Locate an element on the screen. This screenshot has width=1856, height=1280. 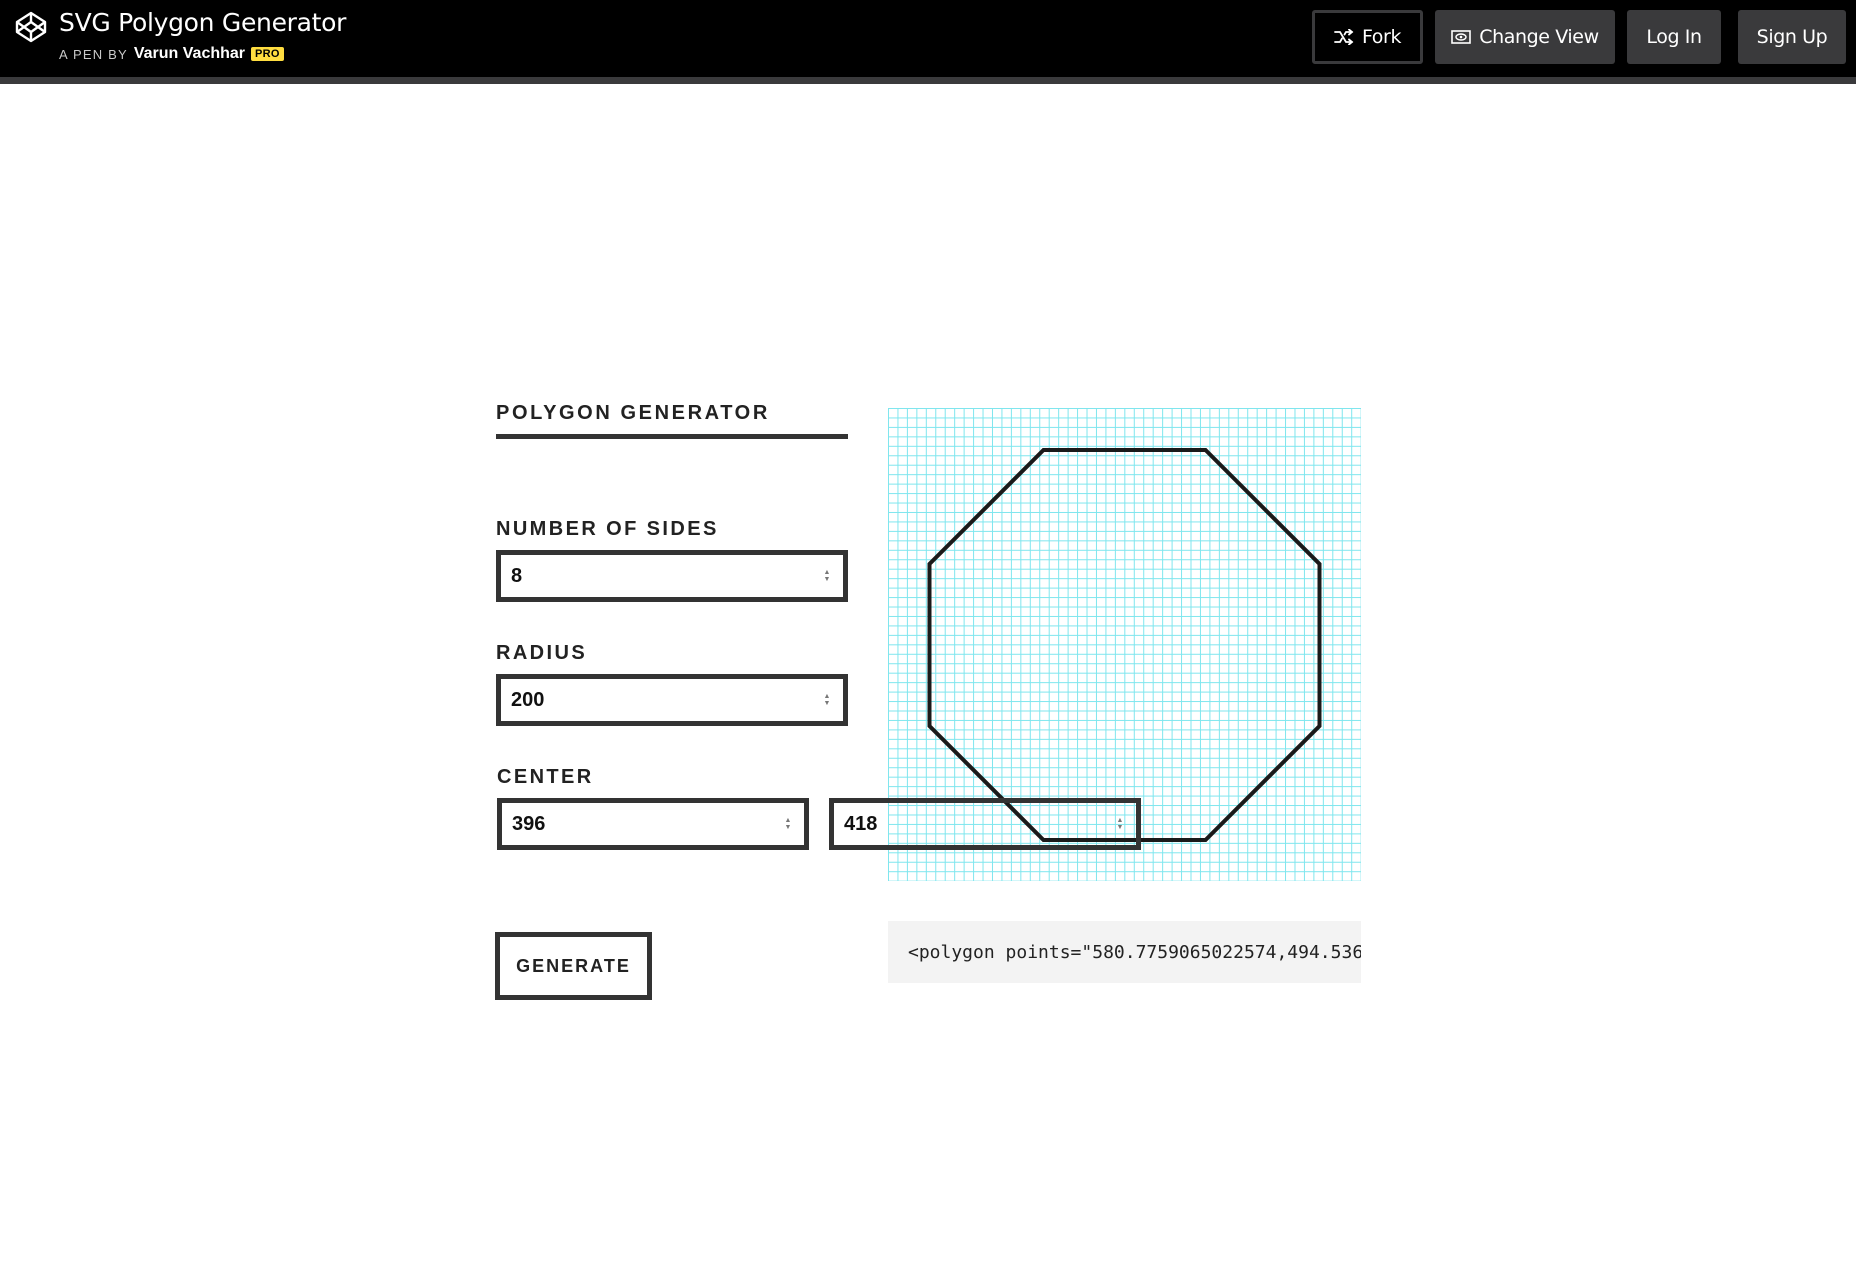
center-x-input: 396 ▲ ▼ is located at coordinates (653, 824).